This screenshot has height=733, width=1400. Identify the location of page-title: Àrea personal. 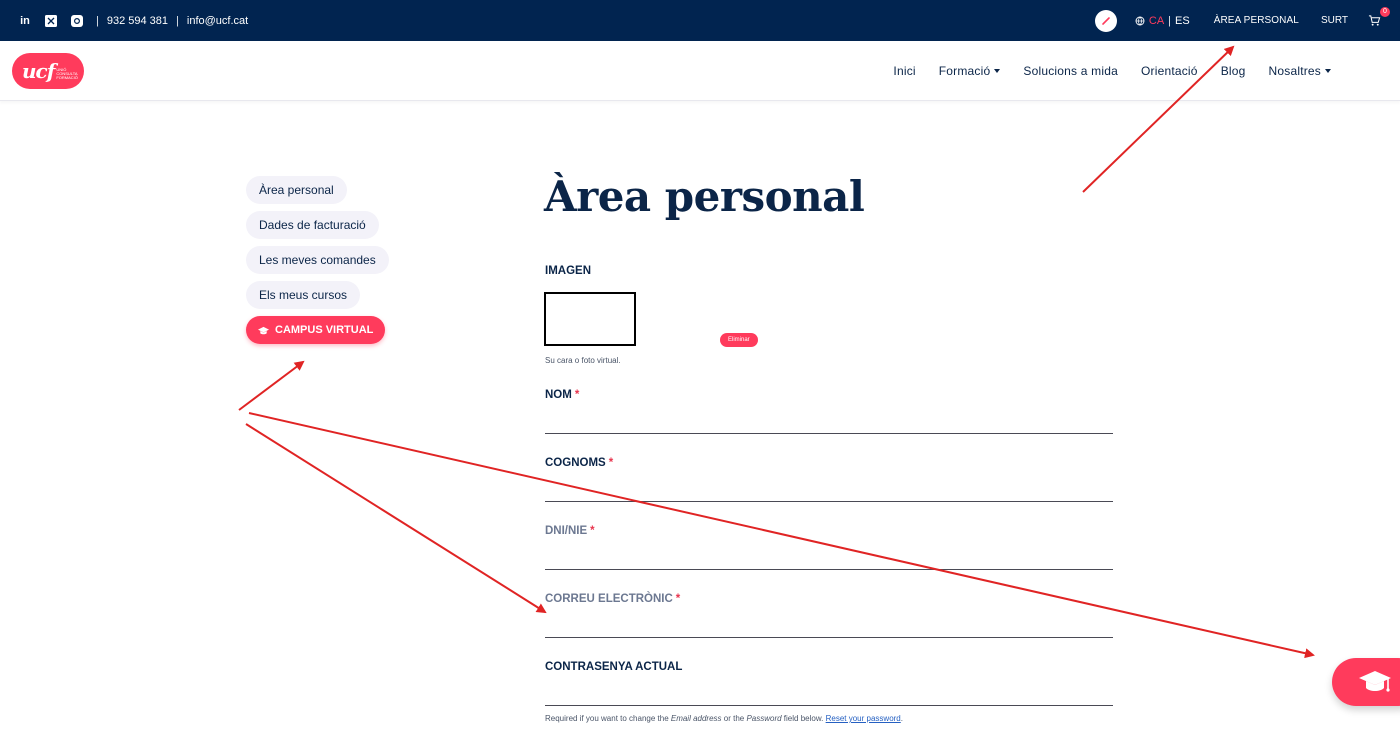
(704, 196).